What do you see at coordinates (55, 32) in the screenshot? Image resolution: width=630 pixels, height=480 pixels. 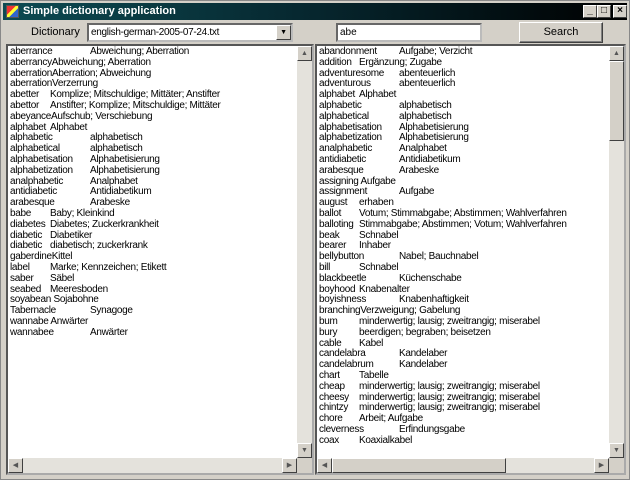 I see `dictionary-label: Dictionary` at bounding box center [55, 32].